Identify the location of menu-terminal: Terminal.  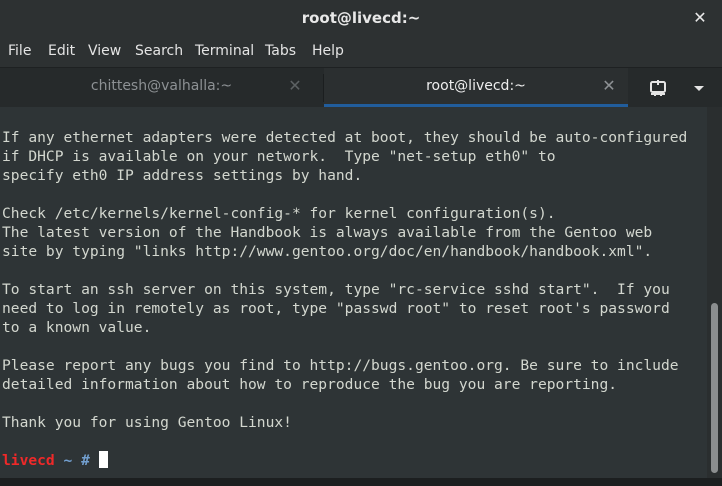
(224, 51).